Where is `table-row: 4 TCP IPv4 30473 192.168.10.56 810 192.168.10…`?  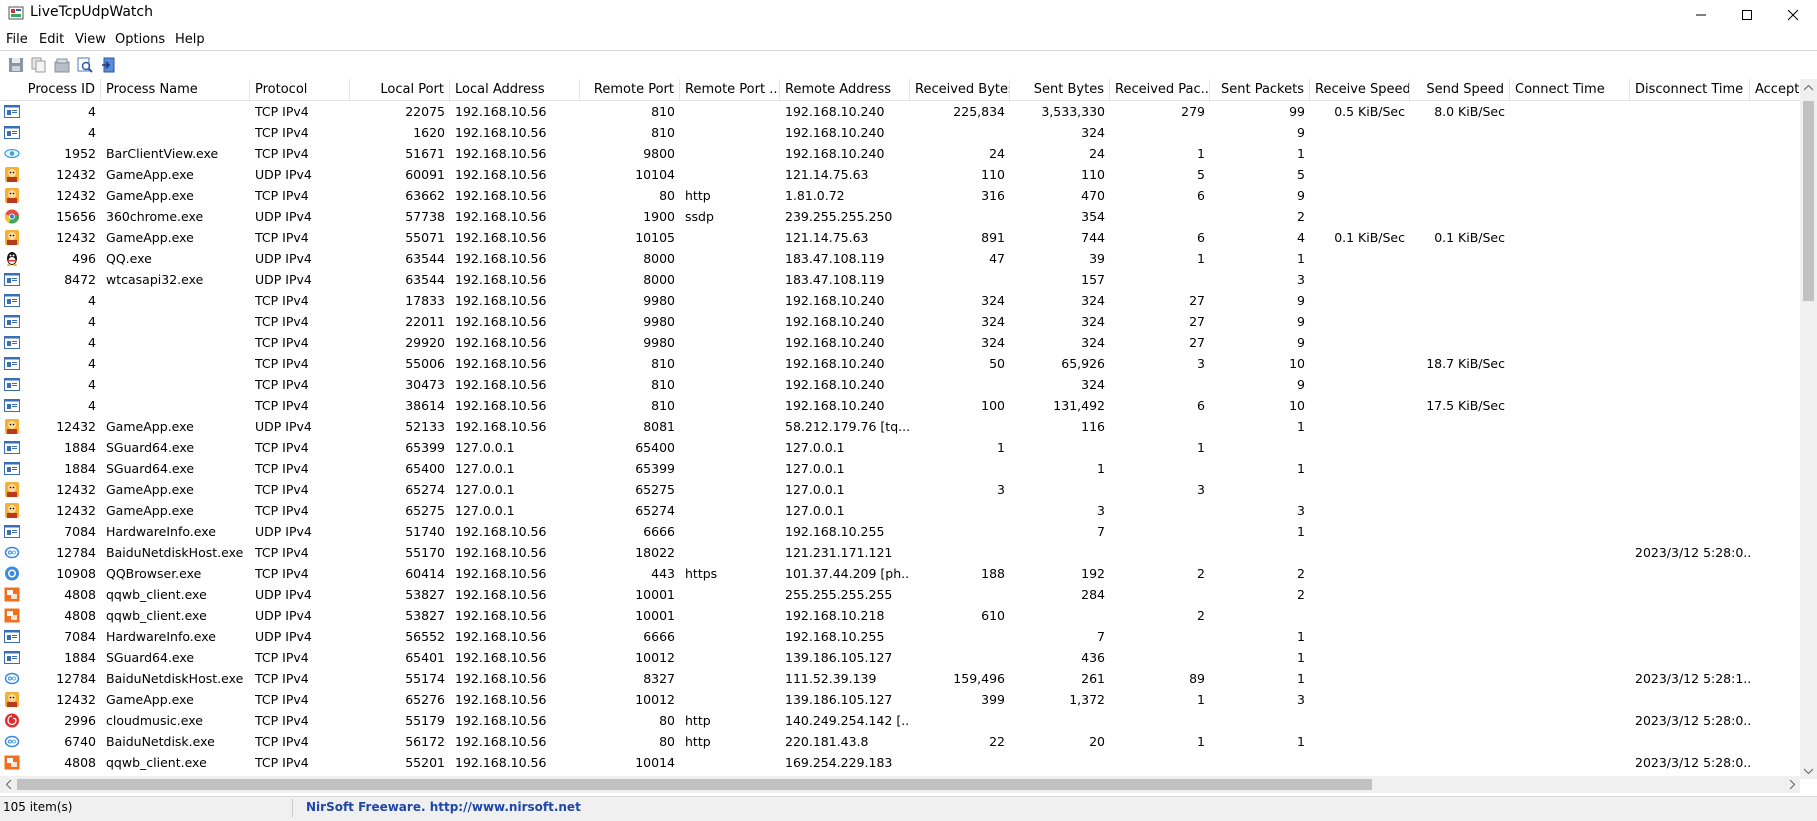
table-row: 4 TCP IPv4 30473 192.168.10.56 810 192.168.10… is located at coordinates (900, 384).